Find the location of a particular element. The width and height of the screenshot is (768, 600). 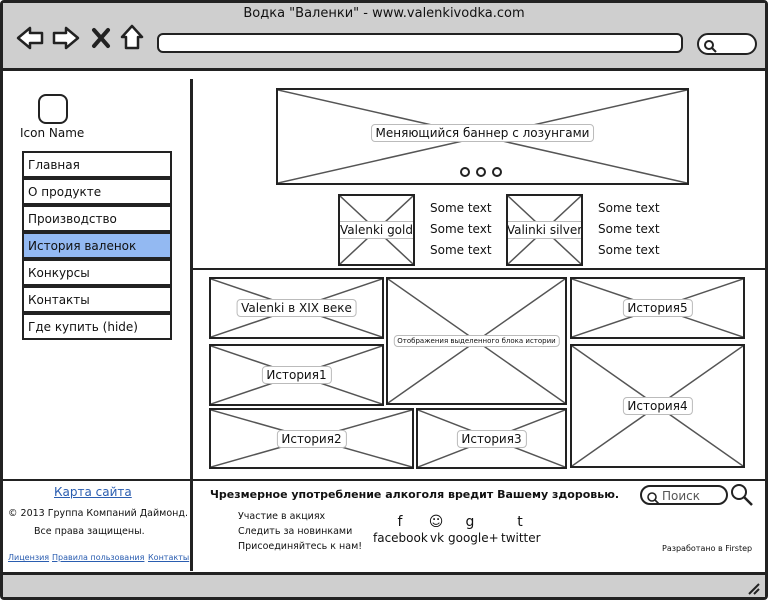

product-gold-image: Valenki gold is located at coordinates (376, 230).